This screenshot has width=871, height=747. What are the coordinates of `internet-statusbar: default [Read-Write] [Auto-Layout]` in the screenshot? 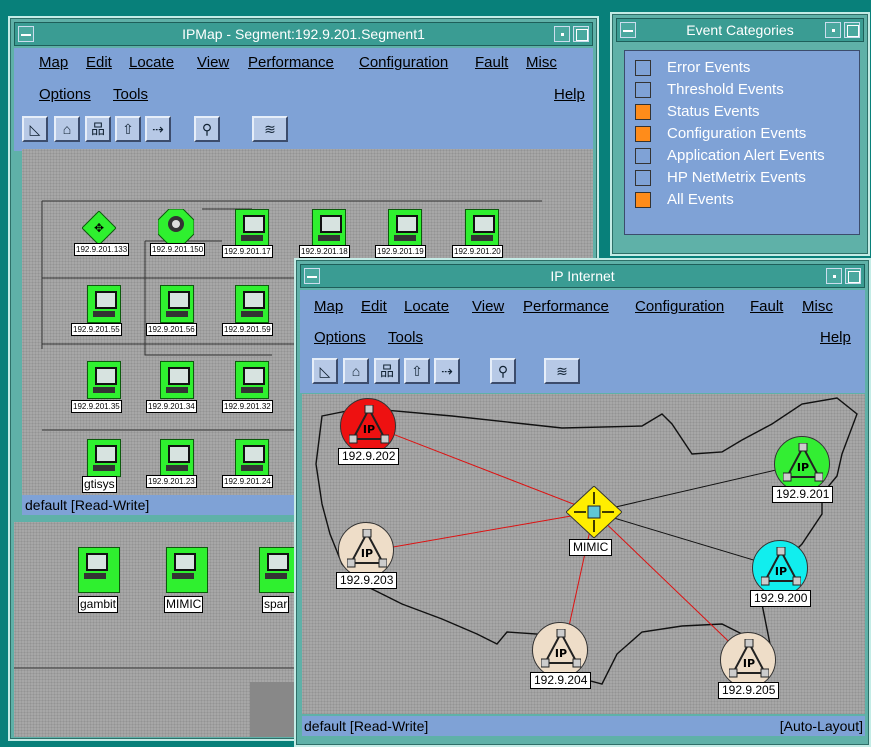 It's located at (583, 726).